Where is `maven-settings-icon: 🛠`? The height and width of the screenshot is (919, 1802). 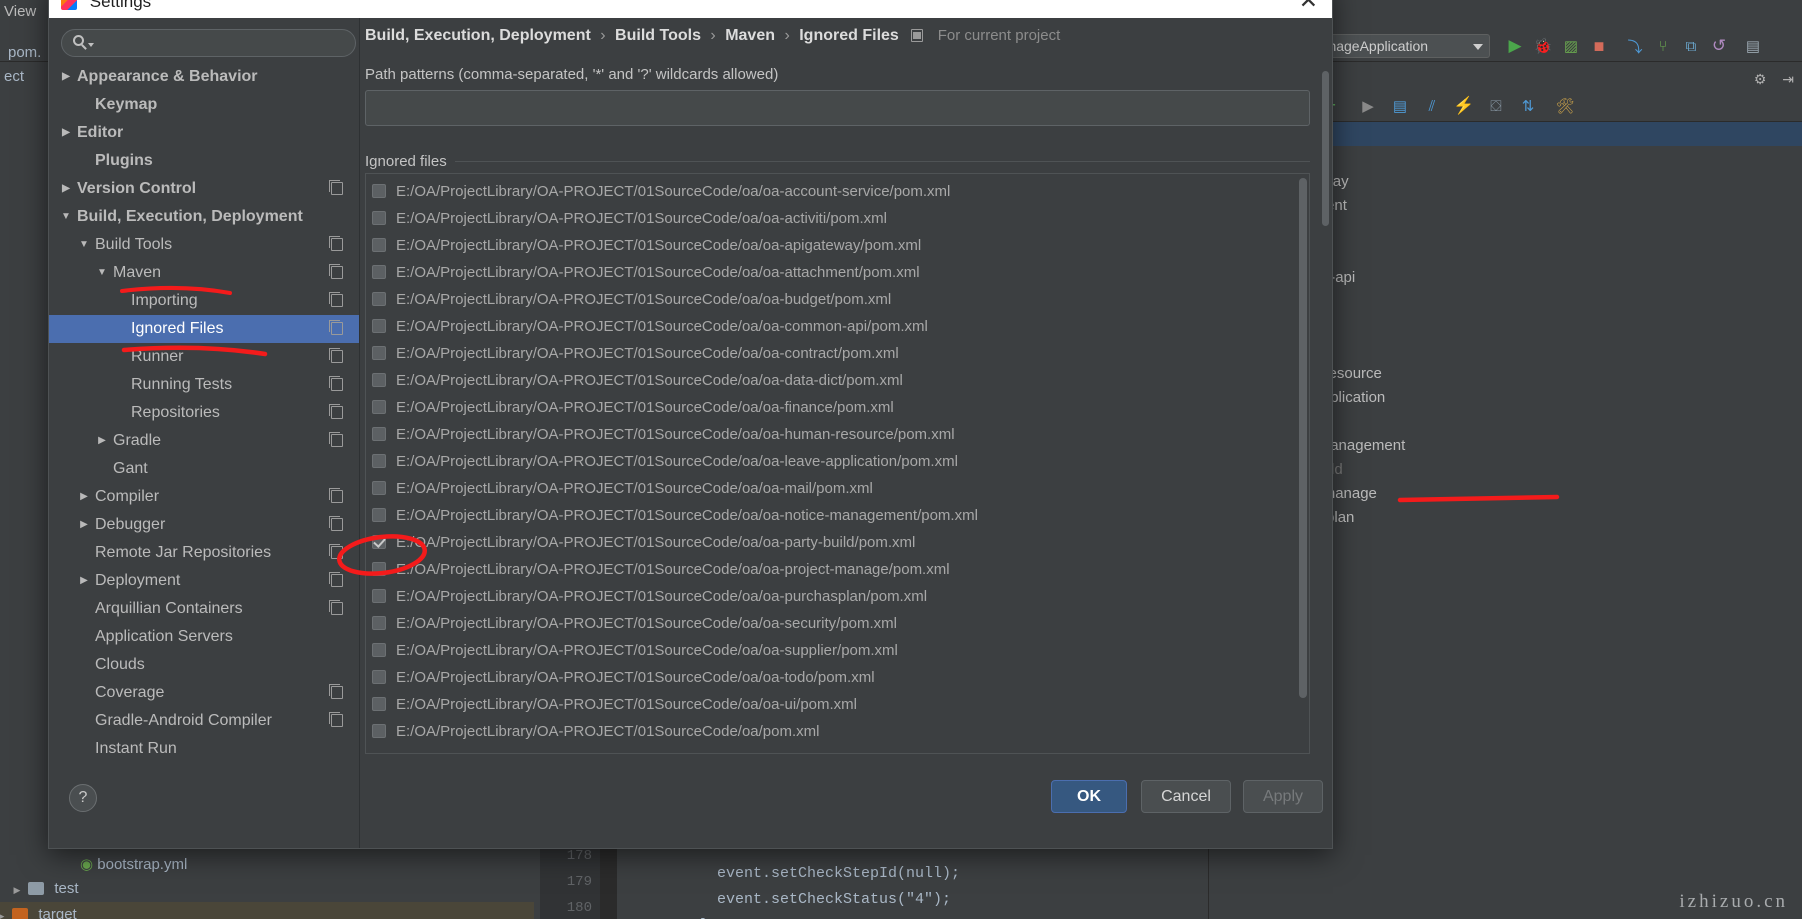 maven-settings-icon: 🛠 is located at coordinates (1565, 106).